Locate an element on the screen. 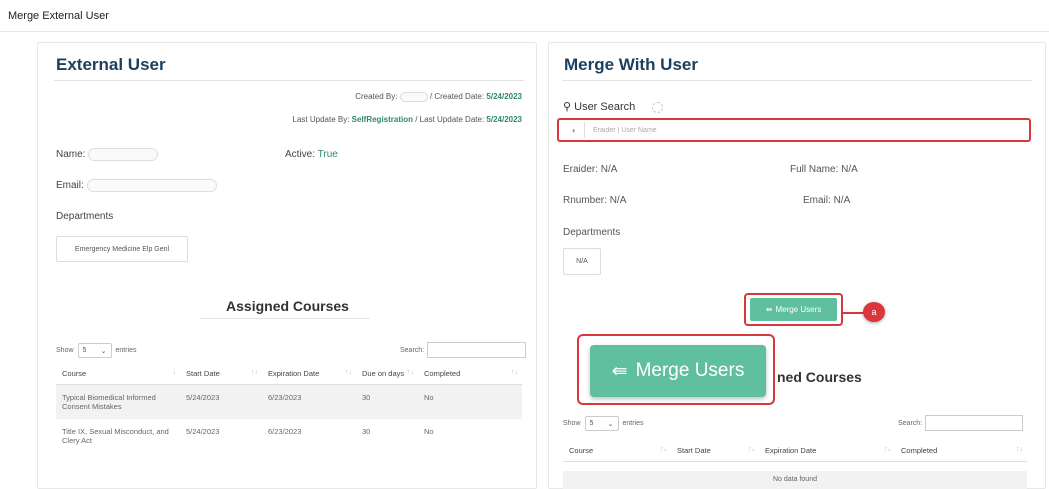  active-label: Active: is located at coordinates (300, 154).